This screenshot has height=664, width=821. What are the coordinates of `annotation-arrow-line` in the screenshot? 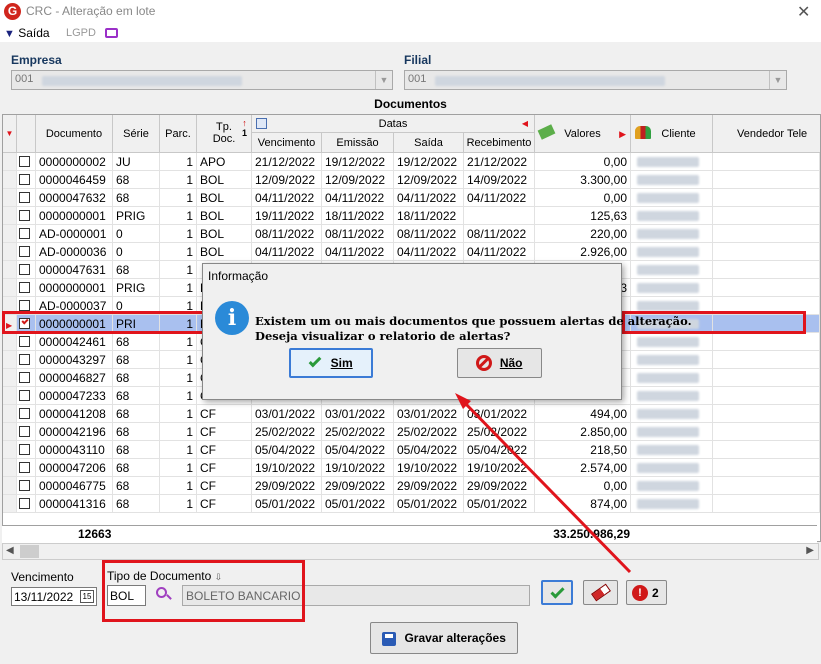 It's located at (546, 486).